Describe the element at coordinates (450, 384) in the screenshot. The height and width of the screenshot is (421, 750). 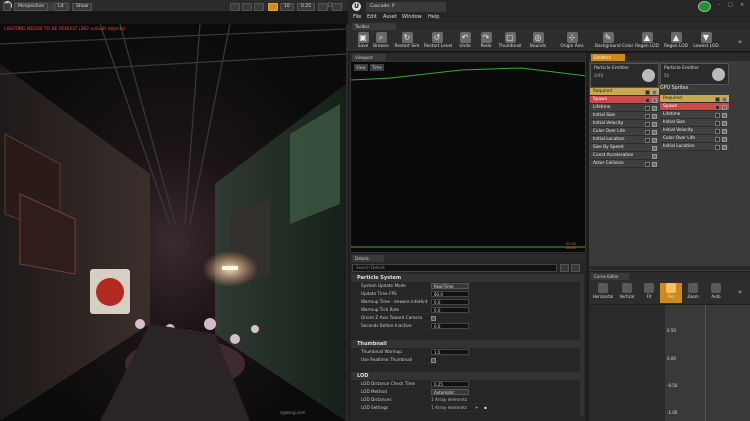
I see `lod-distance-check-time-input: 0.25` at that location.